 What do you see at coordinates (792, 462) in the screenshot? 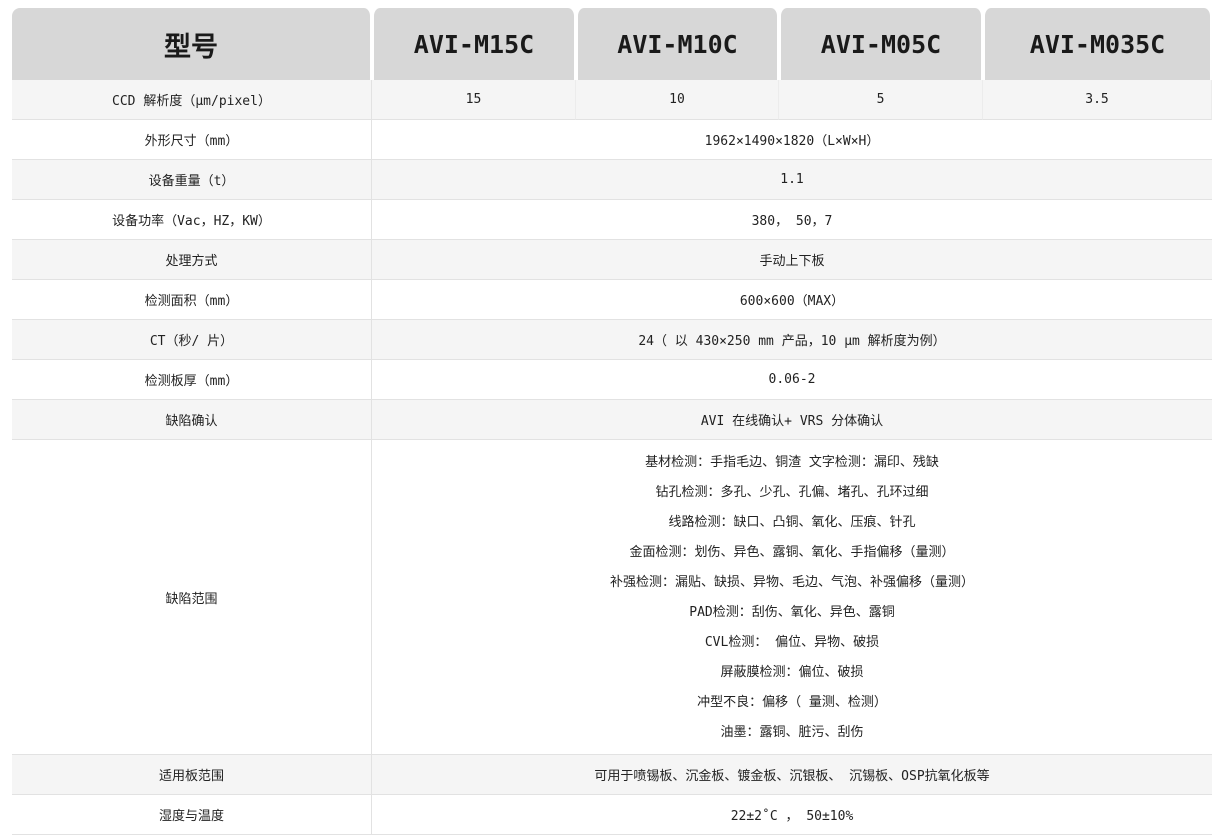
I see `list-item: 基材检测：手指毛边、铜渣 文字检测：漏印、残缺` at bounding box center [792, 462].